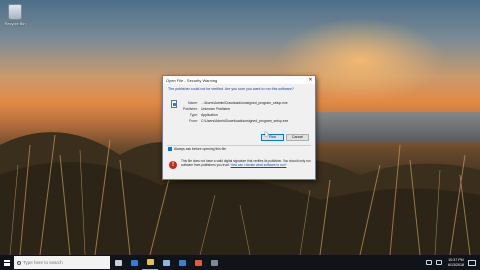 Image resolution: width=480 pixels, height=270 pixels. I want to click on media-icon, so click(198, 262).